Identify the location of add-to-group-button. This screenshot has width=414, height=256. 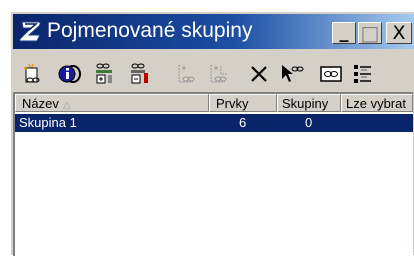
(187, 74).